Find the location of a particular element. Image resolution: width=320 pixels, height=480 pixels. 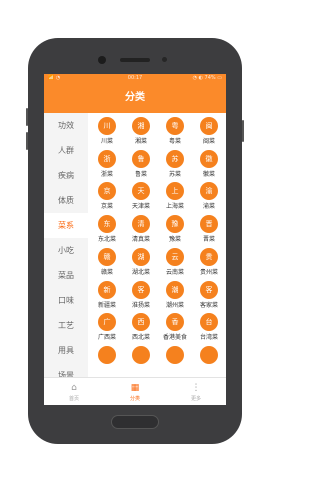

sidebar-item-jibing: 疾病 is located at coordinates (66, 175).